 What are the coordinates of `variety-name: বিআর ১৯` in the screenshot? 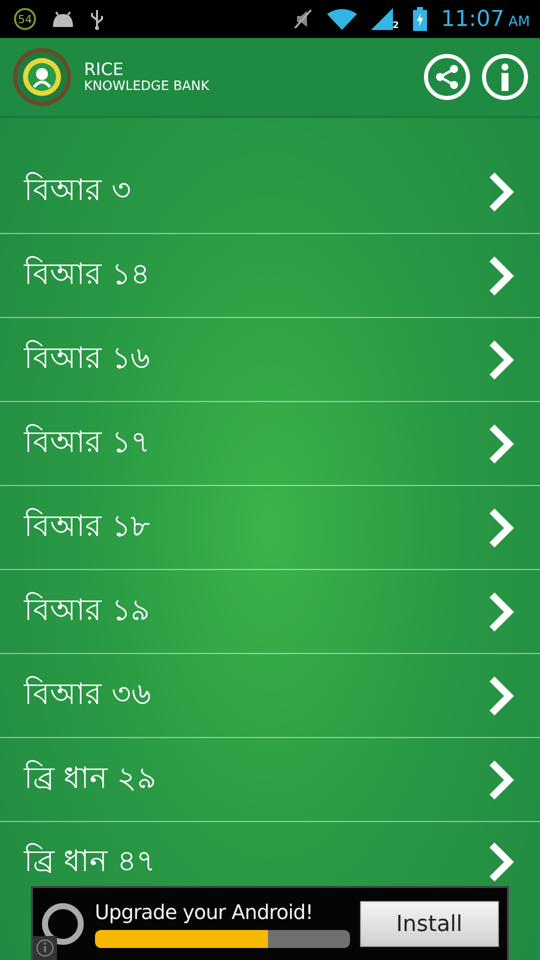 It's located at (87, 610).